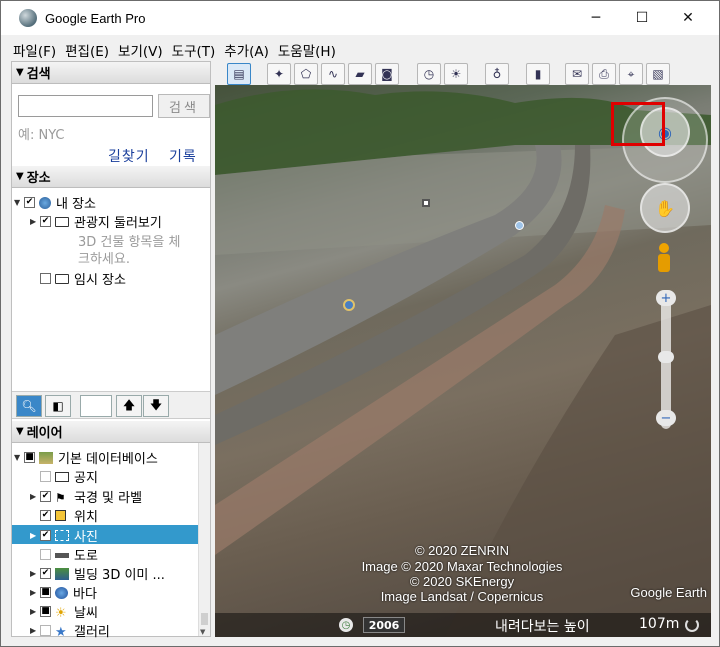 This screenshot has width=720, height=647. I want to click on layer-label: 기본 데이터베이스, so click(108, 459).